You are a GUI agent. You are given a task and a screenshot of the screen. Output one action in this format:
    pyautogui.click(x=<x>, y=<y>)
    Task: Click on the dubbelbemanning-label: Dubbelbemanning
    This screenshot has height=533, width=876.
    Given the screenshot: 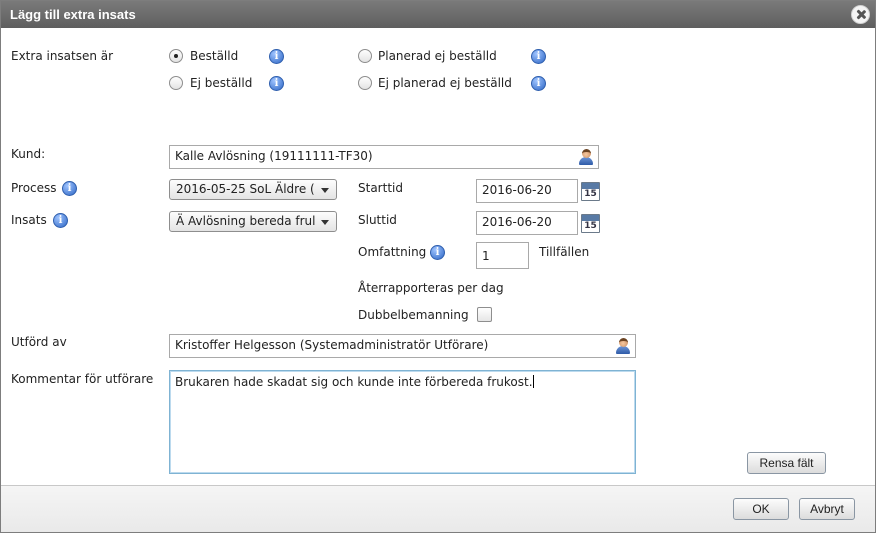 What is the action you would take?
    pyautogui.click(x=413, y=315)
    